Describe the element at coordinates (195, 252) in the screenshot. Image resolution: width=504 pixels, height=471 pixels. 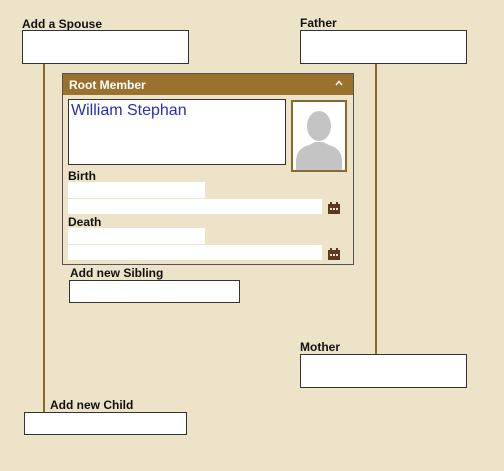
I see `death-date-field` at that location.